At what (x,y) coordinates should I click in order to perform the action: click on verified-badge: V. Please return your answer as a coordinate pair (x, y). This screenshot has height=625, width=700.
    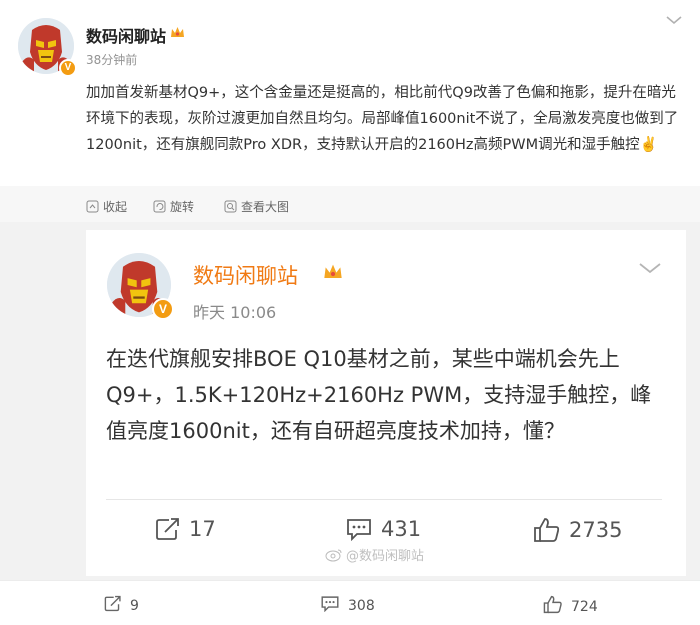
    Looking at the image, I should click on (68, 68).